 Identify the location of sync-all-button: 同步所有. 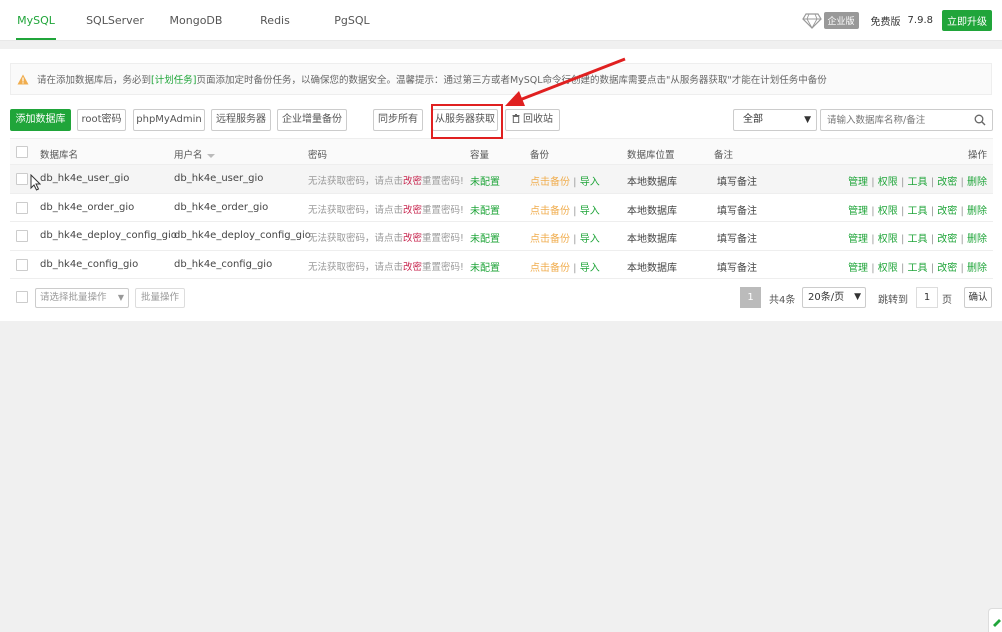
(398, 120).